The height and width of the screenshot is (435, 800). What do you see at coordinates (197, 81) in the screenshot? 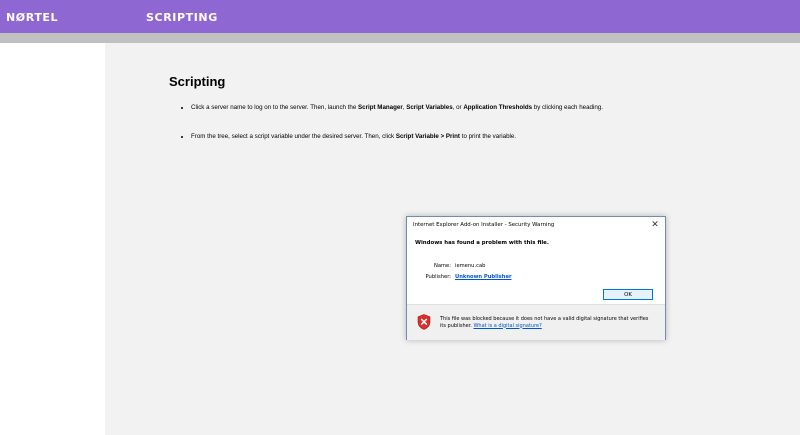
I see `page-title: Scripting` at bounding box center [197, 81].